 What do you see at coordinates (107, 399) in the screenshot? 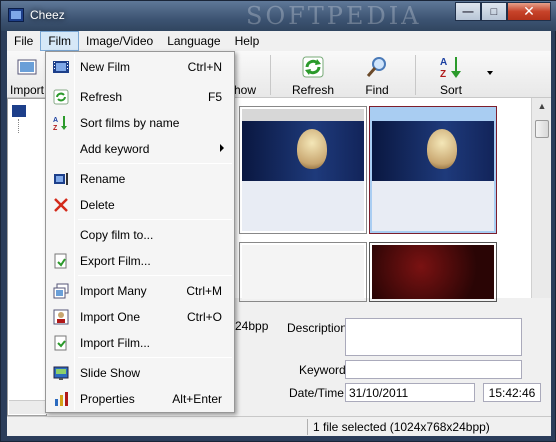
I see `menu-item-label: Properties` at bounding box center [107, 399].